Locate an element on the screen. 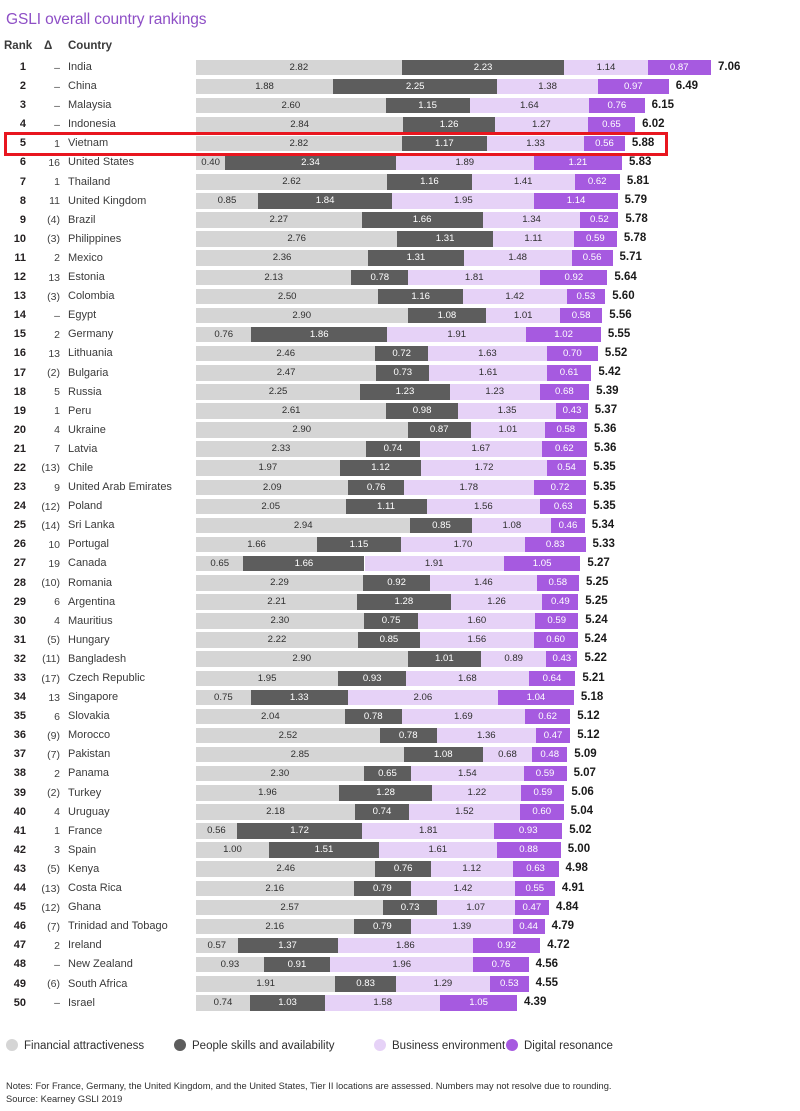  legend-swatch-digital-icon is located at coordinates (512, 1045).